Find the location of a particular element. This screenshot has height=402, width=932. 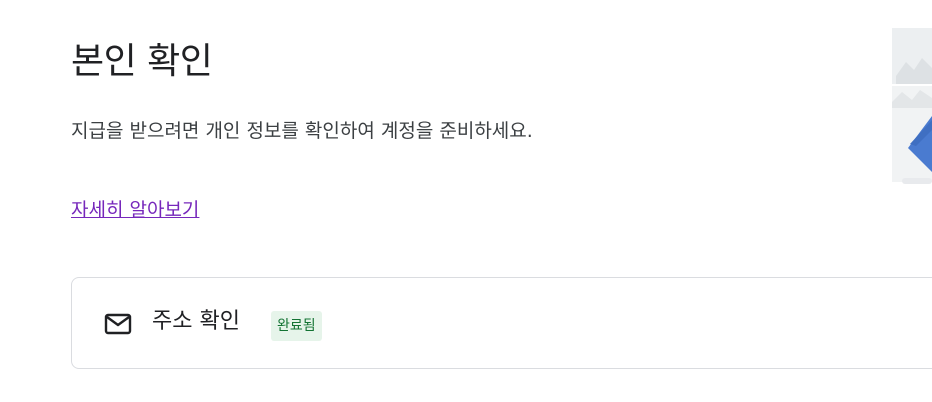

status-badge: 완료됨 is located at coordinates (296, 326).